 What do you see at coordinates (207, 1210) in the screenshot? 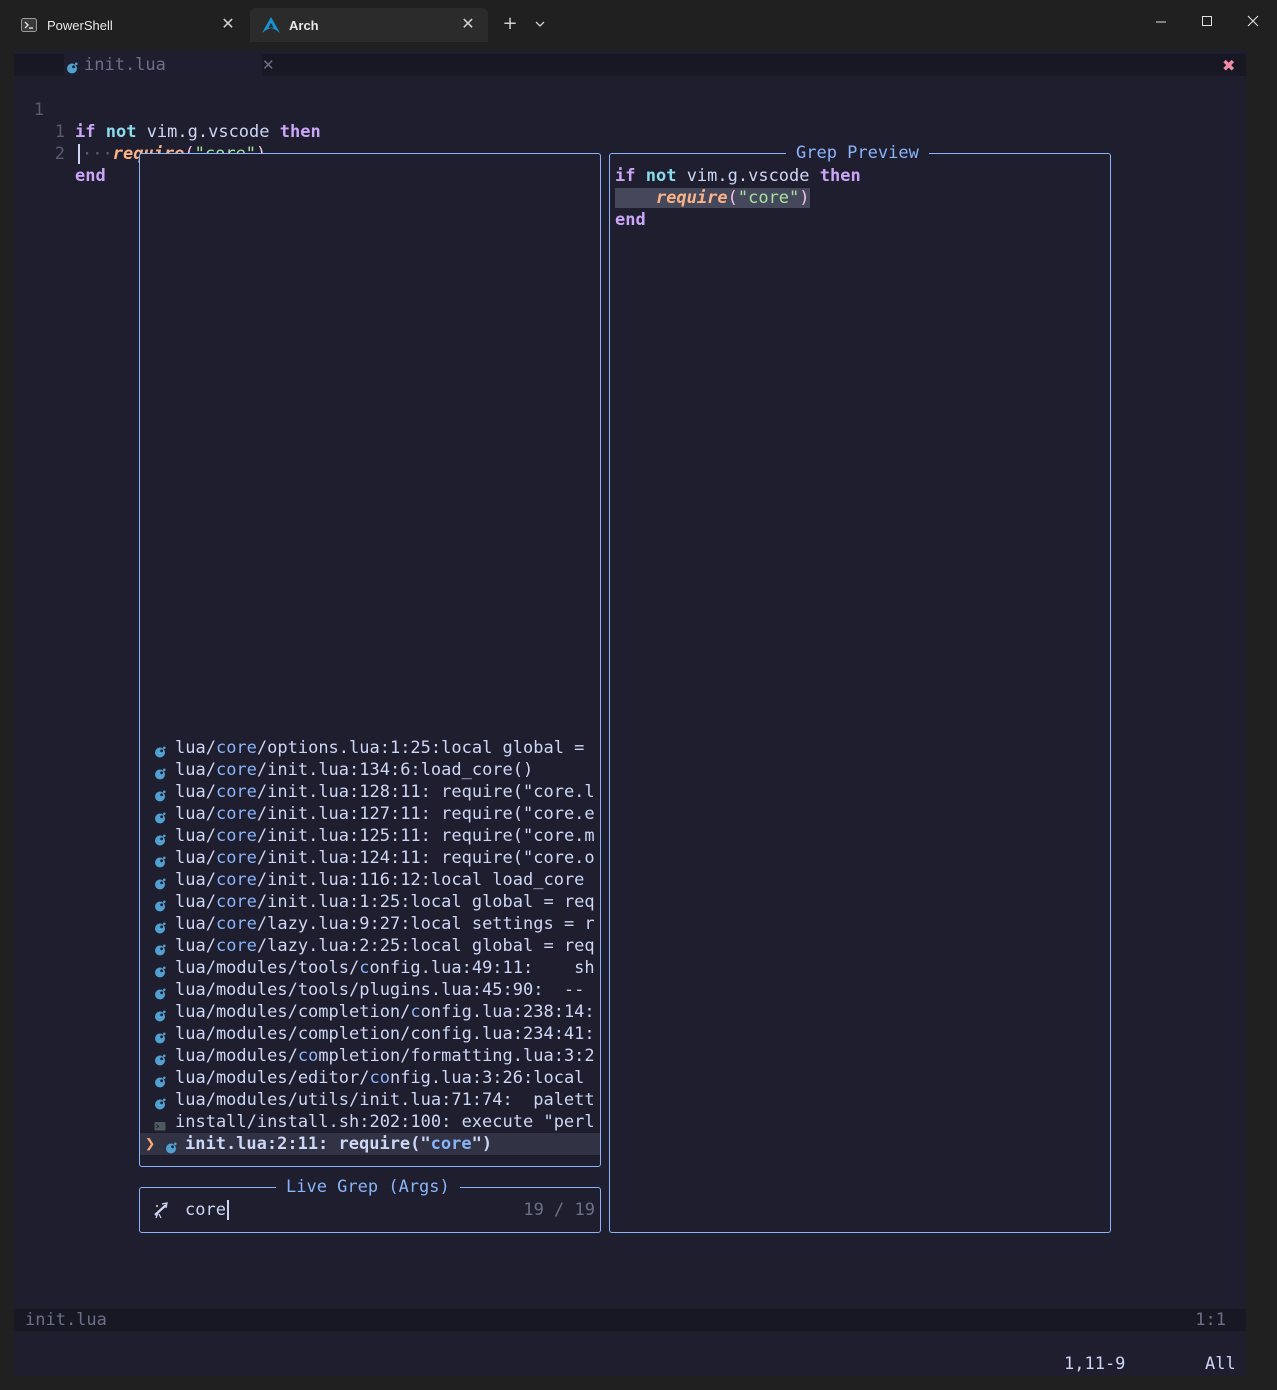
I see `search-input: core` at bounding box center [207, 1210].